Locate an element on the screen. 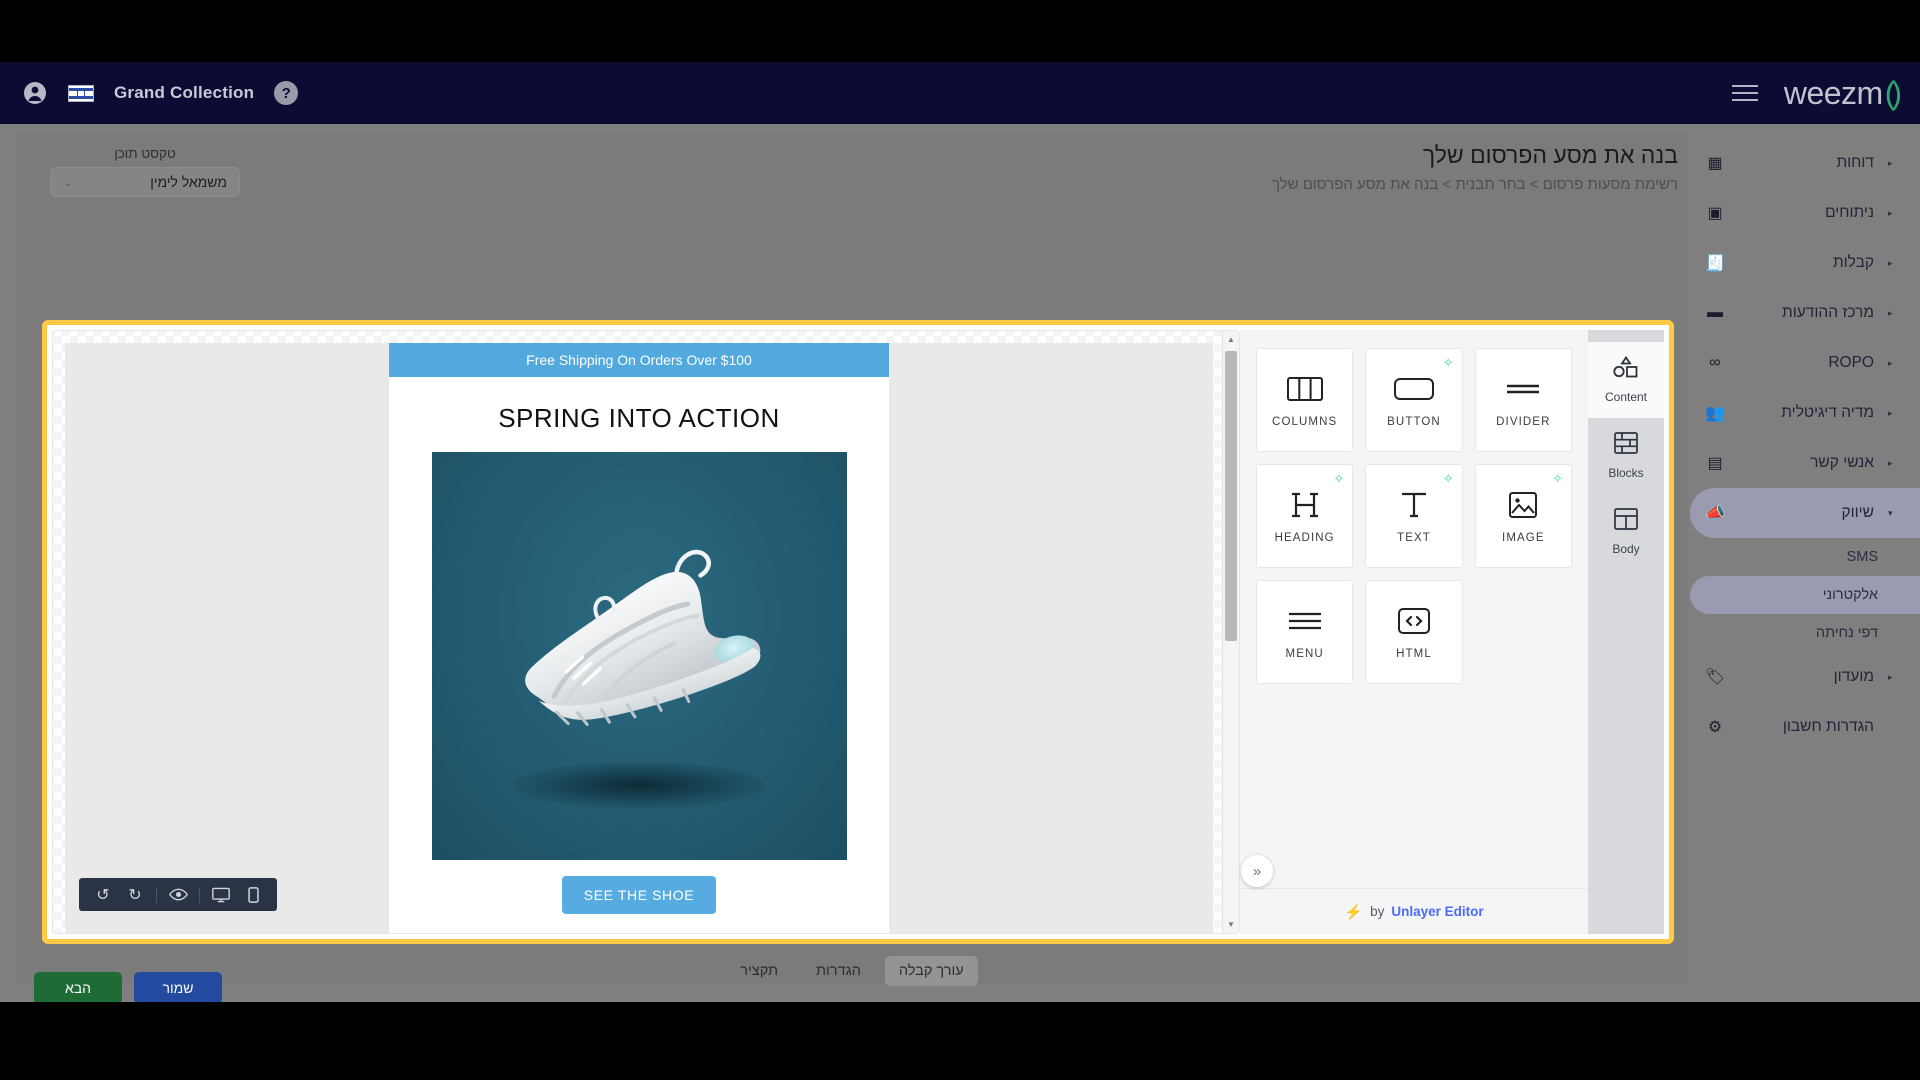 Image resolution: width=1920 pixels, height=1080 pixels. desktop-view-icon is located at coordinates (221, 894).